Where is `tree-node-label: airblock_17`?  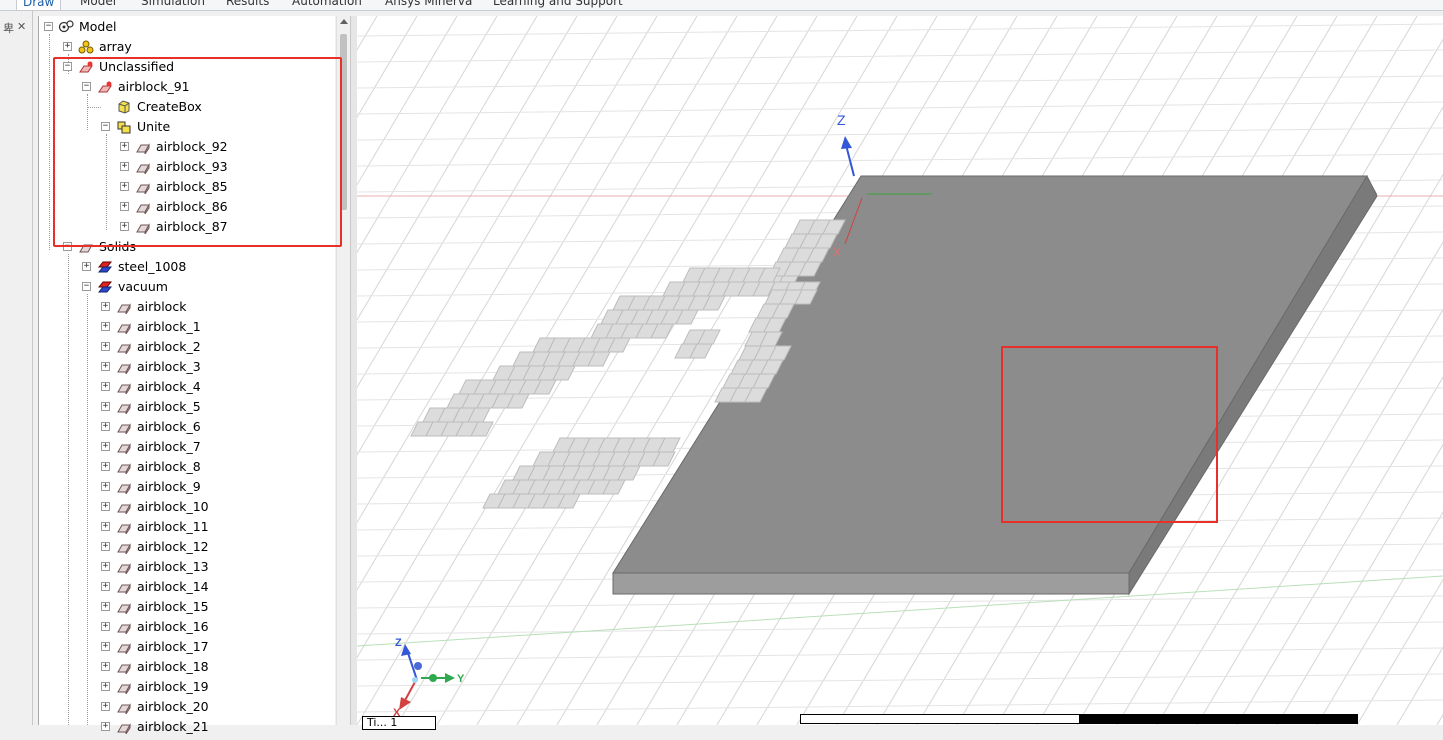
tree-node-label: airblock_17 is located at coordinates (173, 646).